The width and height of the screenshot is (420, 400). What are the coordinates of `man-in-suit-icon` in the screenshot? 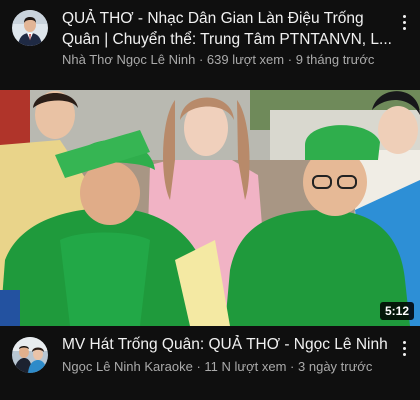 It's located at (30, 28).